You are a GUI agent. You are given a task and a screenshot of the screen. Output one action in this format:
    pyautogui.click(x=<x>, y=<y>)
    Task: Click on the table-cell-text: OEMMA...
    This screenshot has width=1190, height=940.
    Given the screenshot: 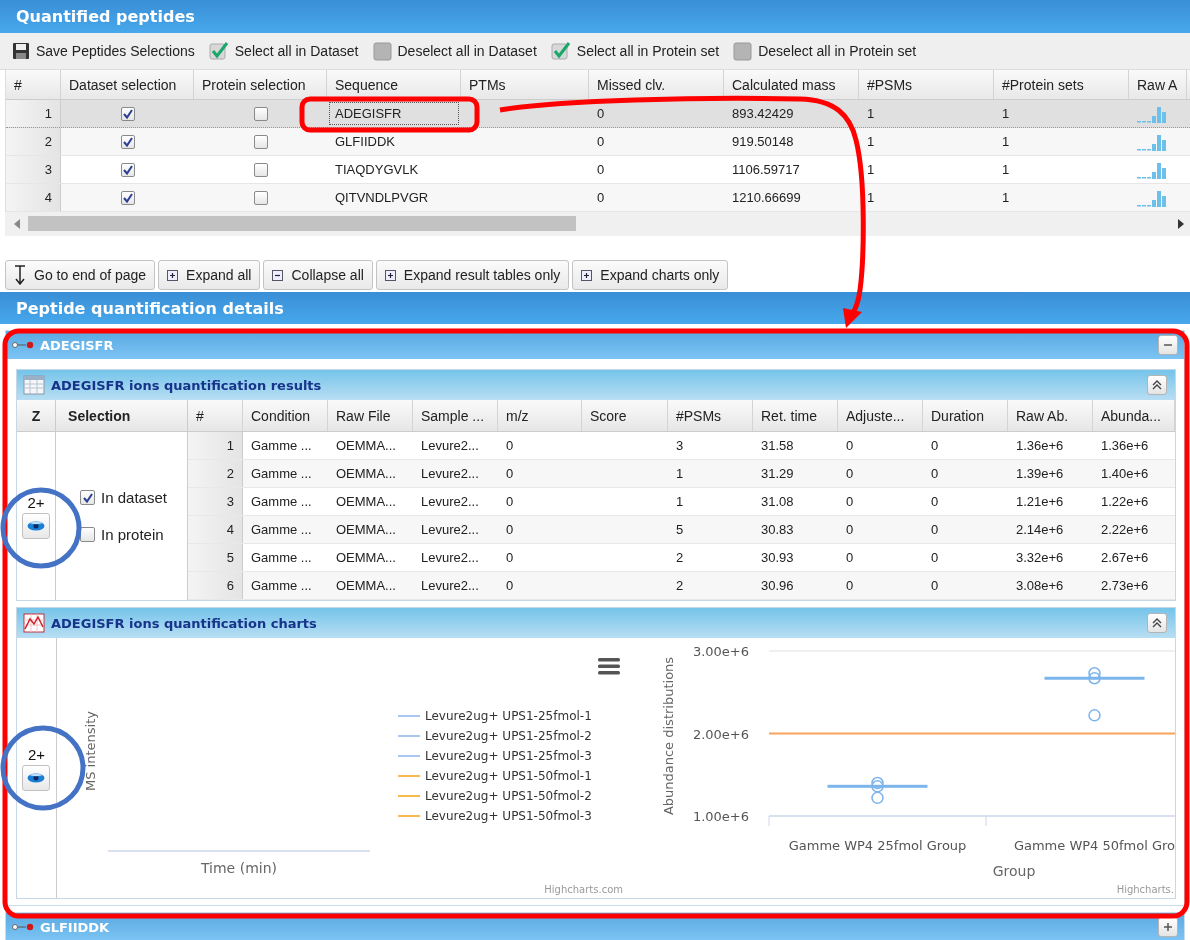 What is the action you would take?
    pyautogui.click(x=366, y=530)
    